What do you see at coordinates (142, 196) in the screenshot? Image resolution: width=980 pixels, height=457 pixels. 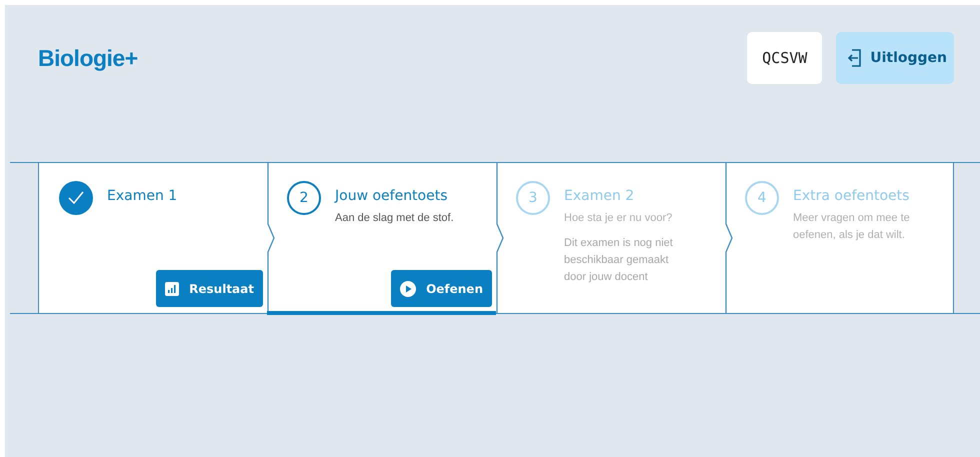 I see `step-title: Examen 1` at bounding box center [142, 196].